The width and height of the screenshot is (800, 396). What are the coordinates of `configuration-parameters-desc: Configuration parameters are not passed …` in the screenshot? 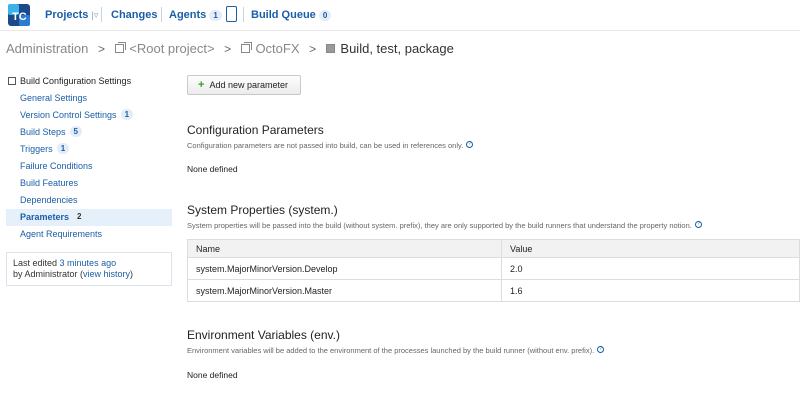 It's located at (330, 145).